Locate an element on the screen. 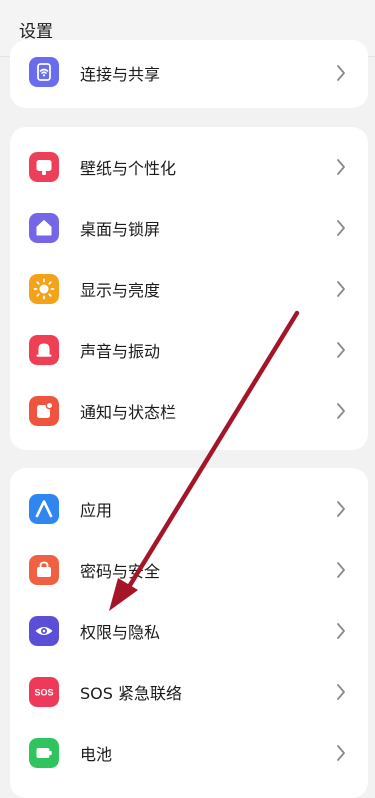  settings-item-sound-vibration: 声音与振动 is located at coordinates (189, 349).